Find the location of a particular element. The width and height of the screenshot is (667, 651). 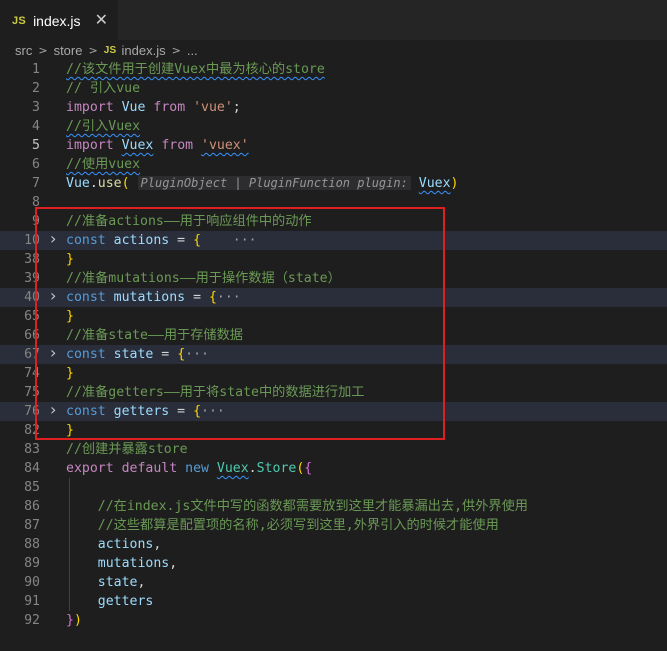

code-token: //准备state——用于存储数据 is located at coordinates (154, 335).